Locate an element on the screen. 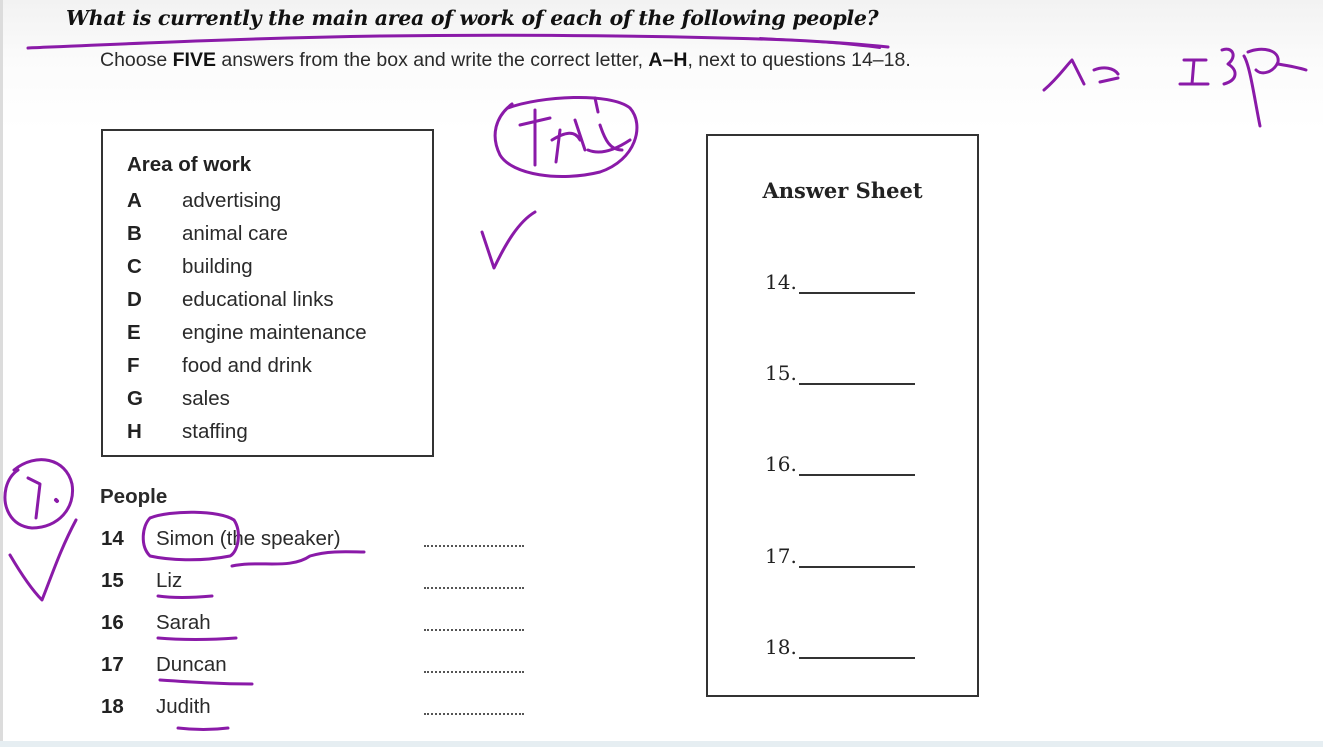 This screenshot has height=747, width=1323. answer-line: 14. is located at coordinates (840, 282).